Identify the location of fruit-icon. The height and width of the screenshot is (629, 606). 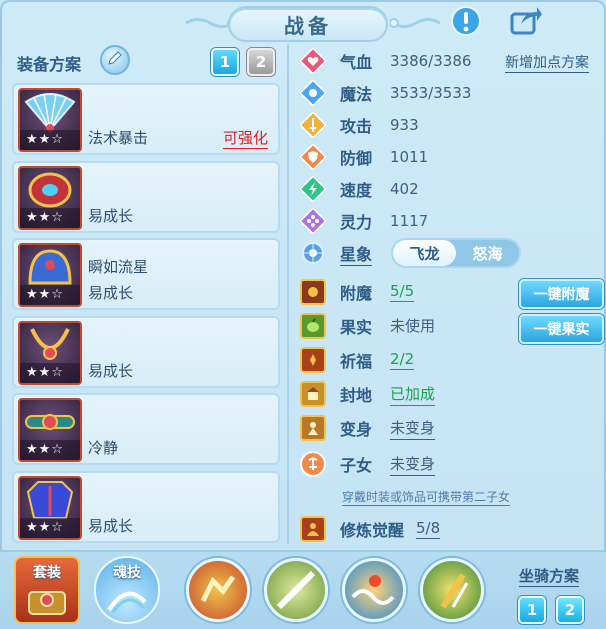
(313, 326).